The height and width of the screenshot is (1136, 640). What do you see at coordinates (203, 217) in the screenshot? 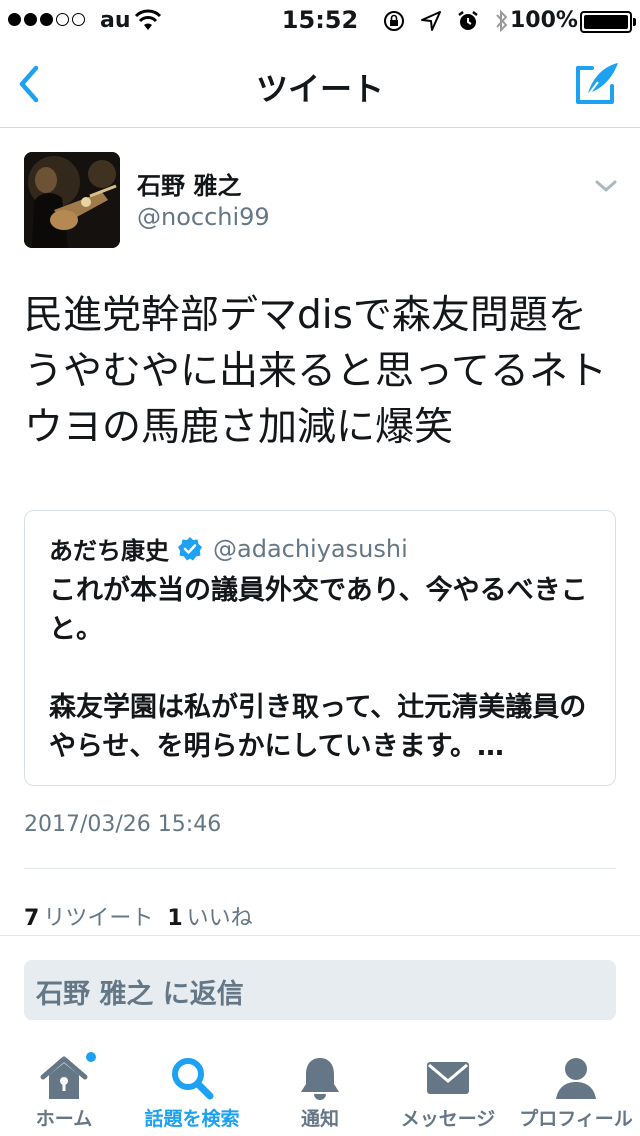
I see `author-handle: @nocchi99` at bounding box center [203, 217].